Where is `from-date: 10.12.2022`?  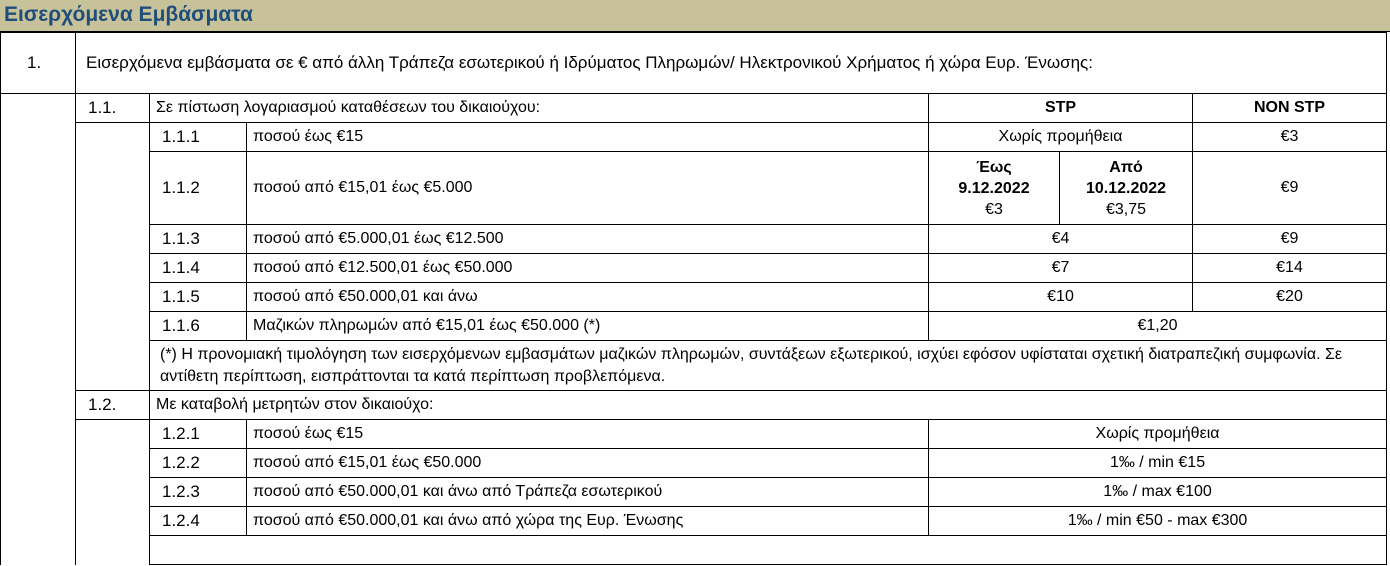 from-date: 10.12.2022 is located at coordinates (1126, 188).